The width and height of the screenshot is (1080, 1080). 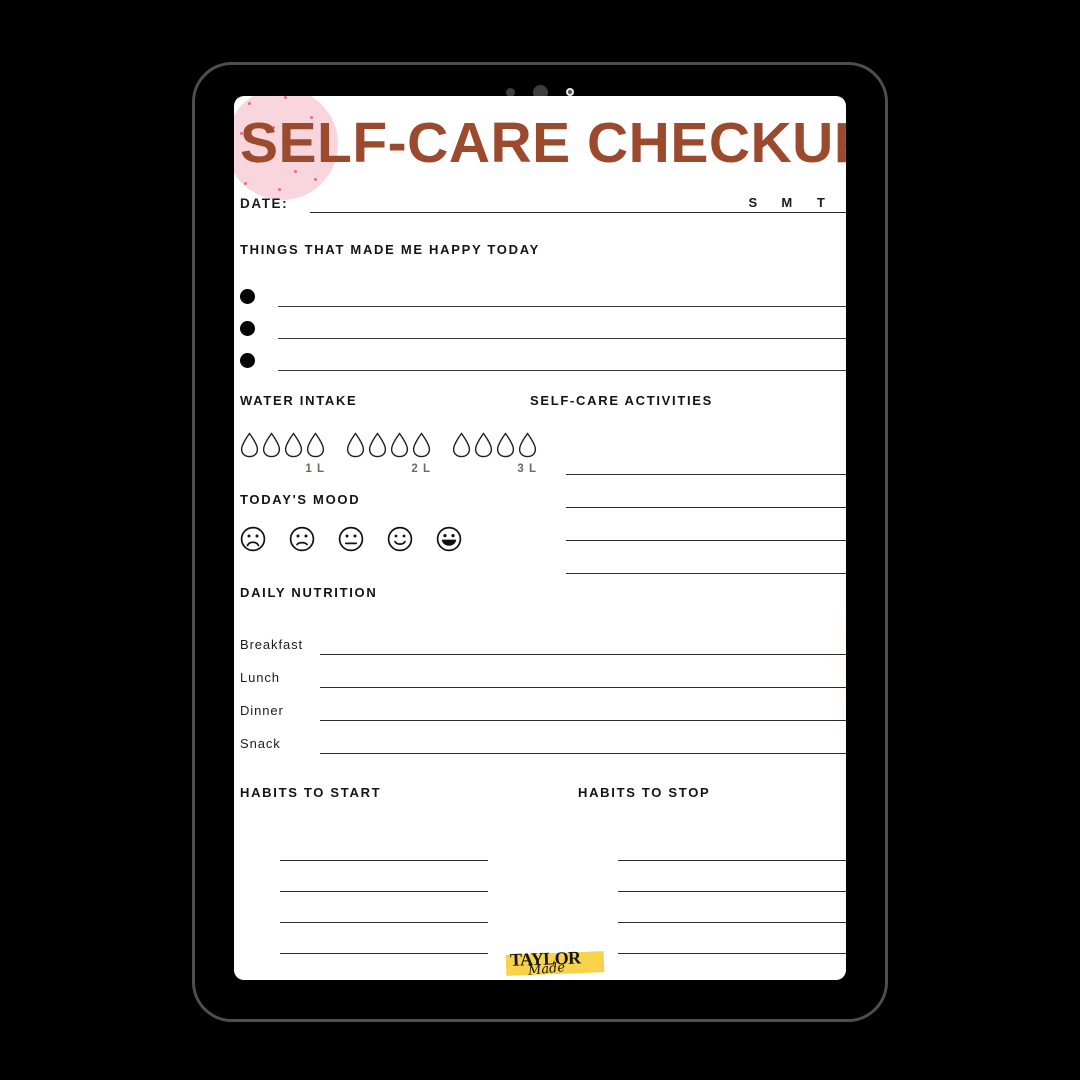 I want to click on habits-to-start-section: HABITS TO START, so click(x=390, y=869).